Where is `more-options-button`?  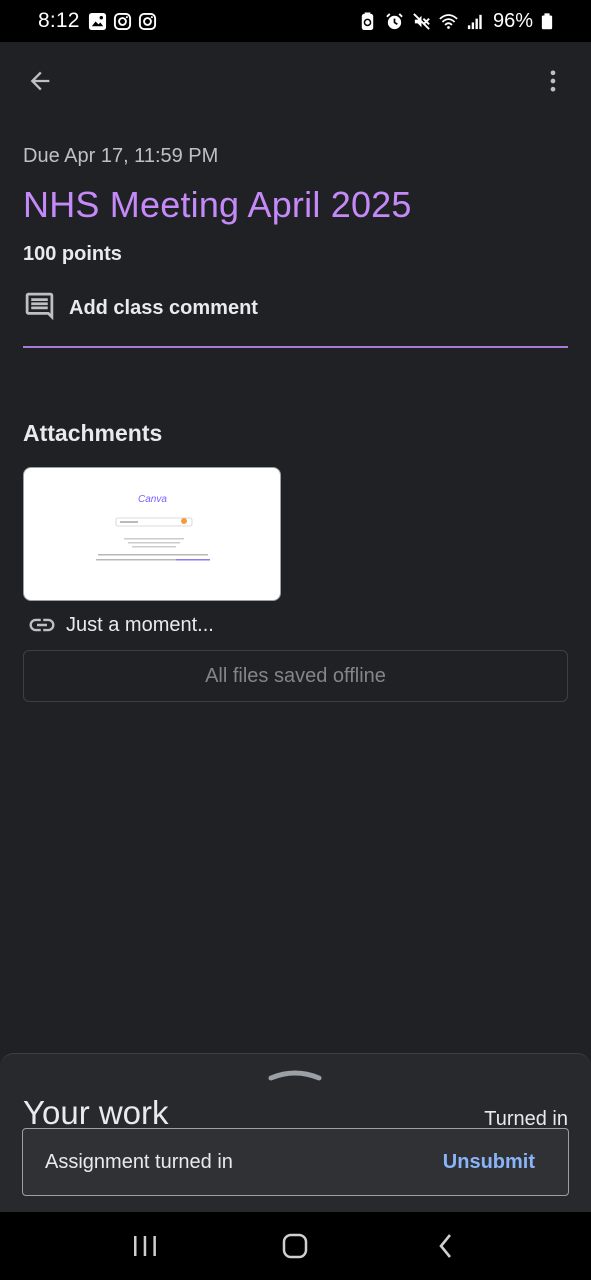 more-options-button is located at coordinates (553, 81).